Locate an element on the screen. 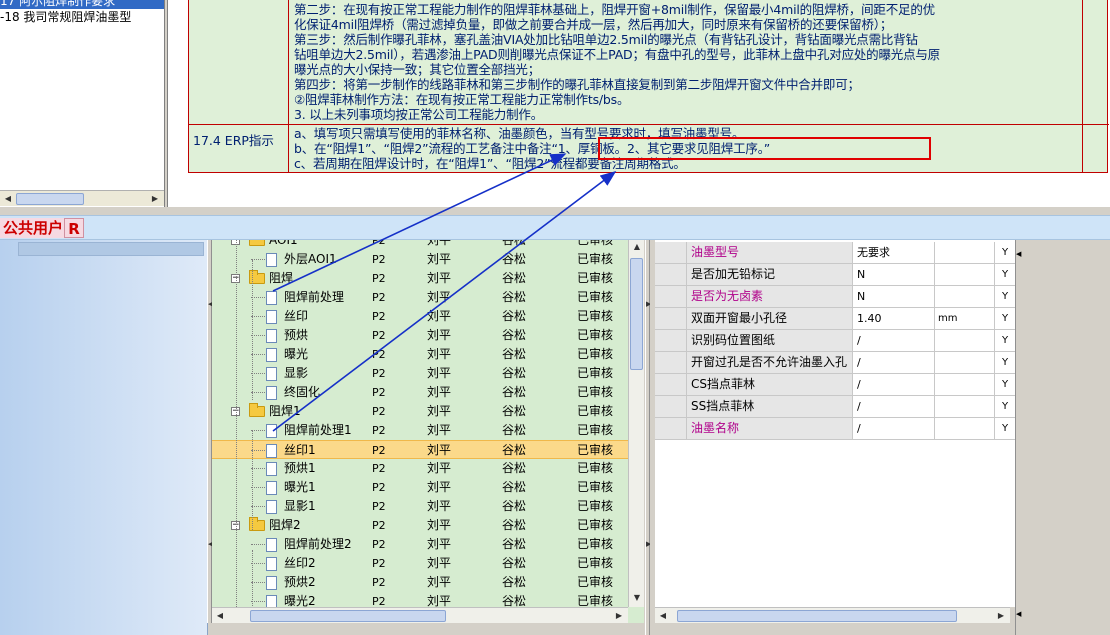 The height and width of the screenshot is (635, 1110). property-row: 油墨型号 无要求 Y is located at coordinates (835, 253).